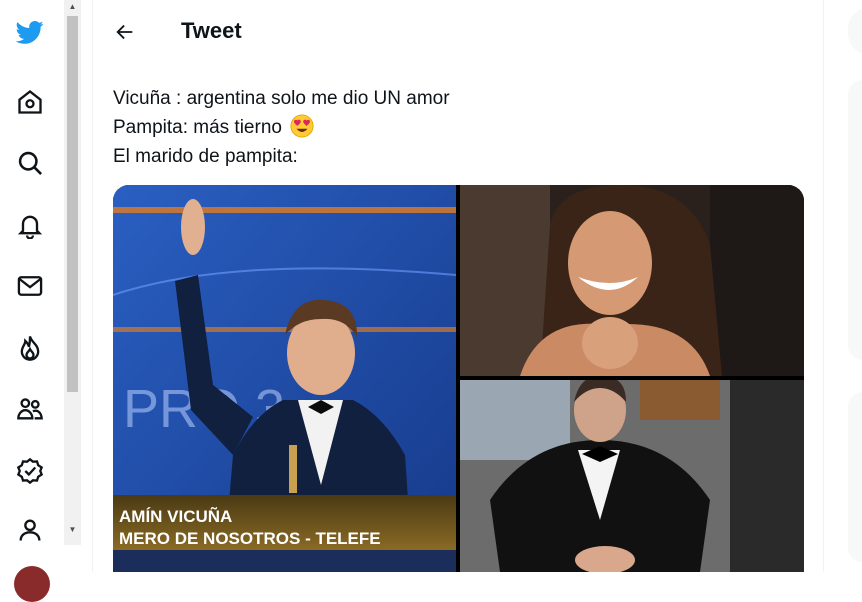 This screenshot has width=862, height=602. I want to click on photo-smiling-woman, so click(632, 280).